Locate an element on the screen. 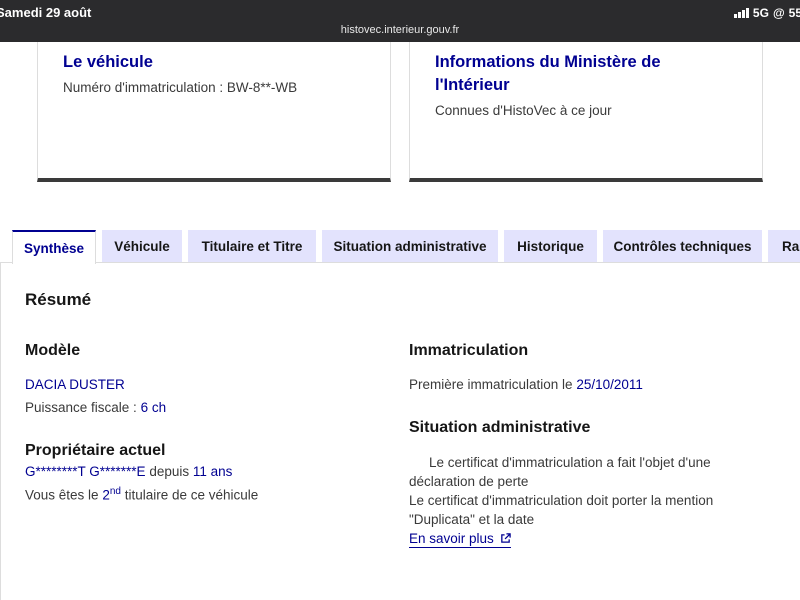  en-savoir-plus-link: En savoir plus is located at coordinates (460, 539).